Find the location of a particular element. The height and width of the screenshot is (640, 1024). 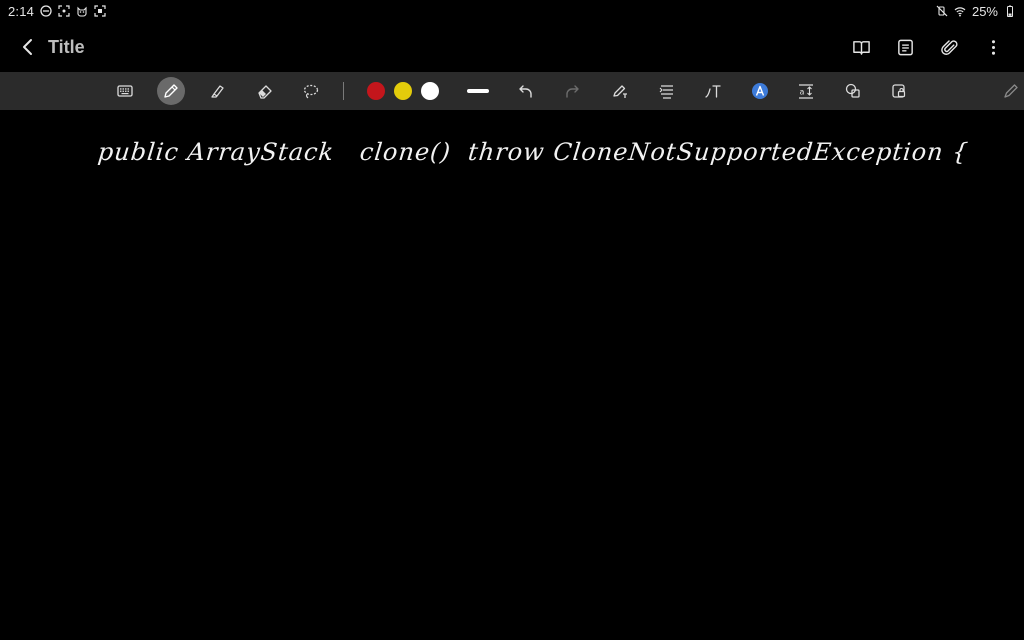

drawing-toolbar: a is located at coordinates (512, 91).